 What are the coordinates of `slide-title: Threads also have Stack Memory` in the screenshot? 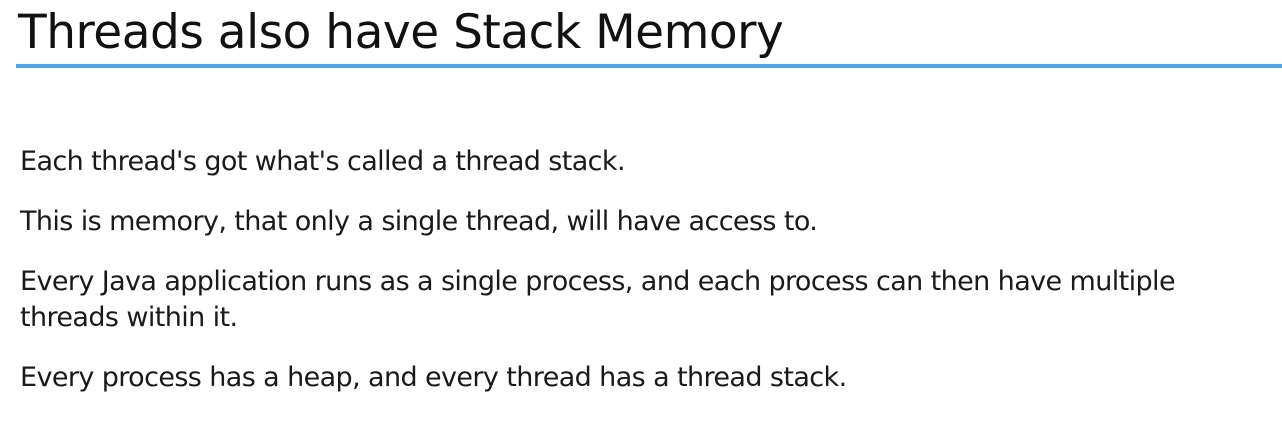 It's located at (401, 32).